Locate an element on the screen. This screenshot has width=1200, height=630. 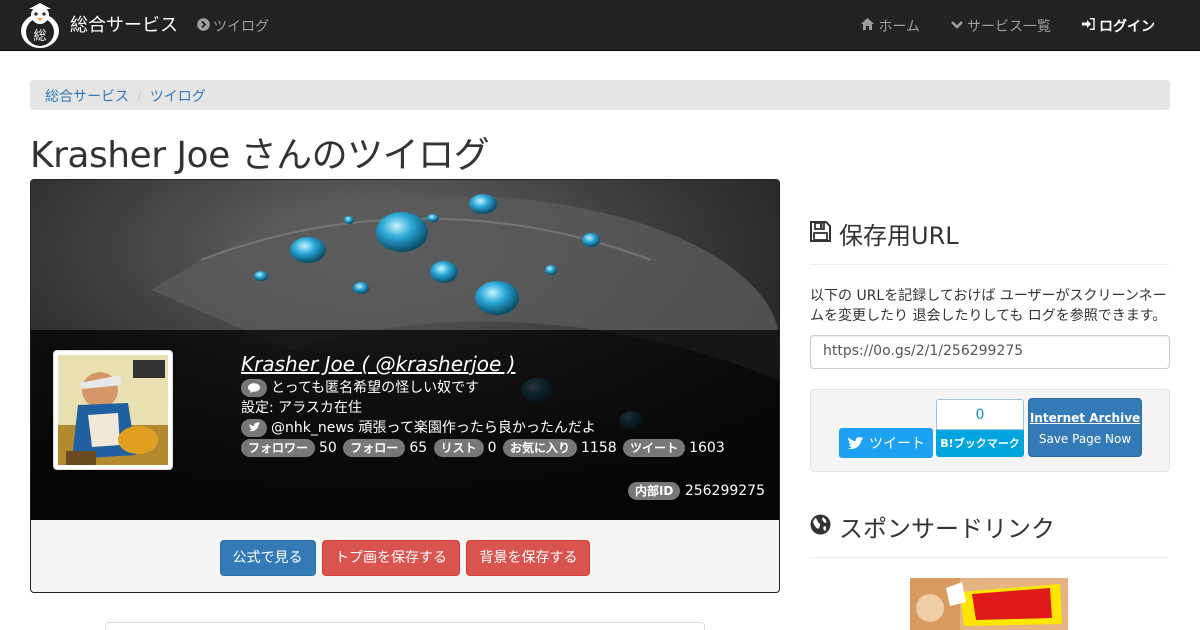
stat-lists-value: 0 is located at coordinates (492, 448).